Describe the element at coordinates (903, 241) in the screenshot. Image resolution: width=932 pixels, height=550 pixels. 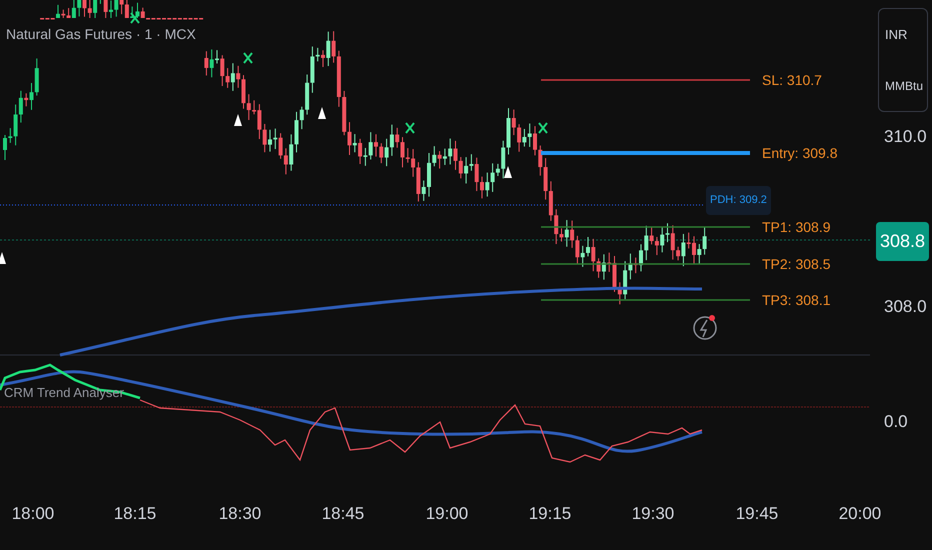
I see `current-price-tag: 308.8` at that location.